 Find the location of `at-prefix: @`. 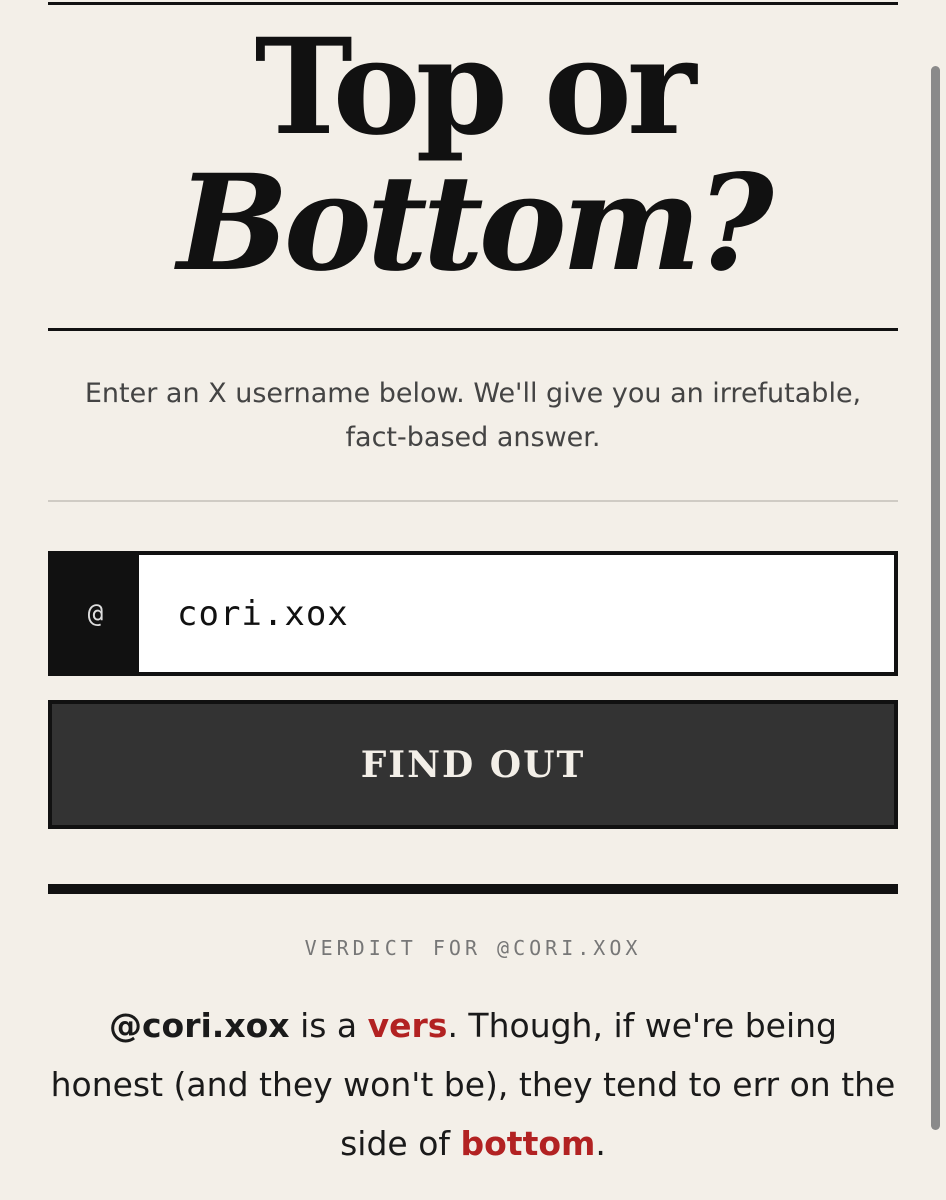

at-prefix: @ is located at coordinates (95, 613).